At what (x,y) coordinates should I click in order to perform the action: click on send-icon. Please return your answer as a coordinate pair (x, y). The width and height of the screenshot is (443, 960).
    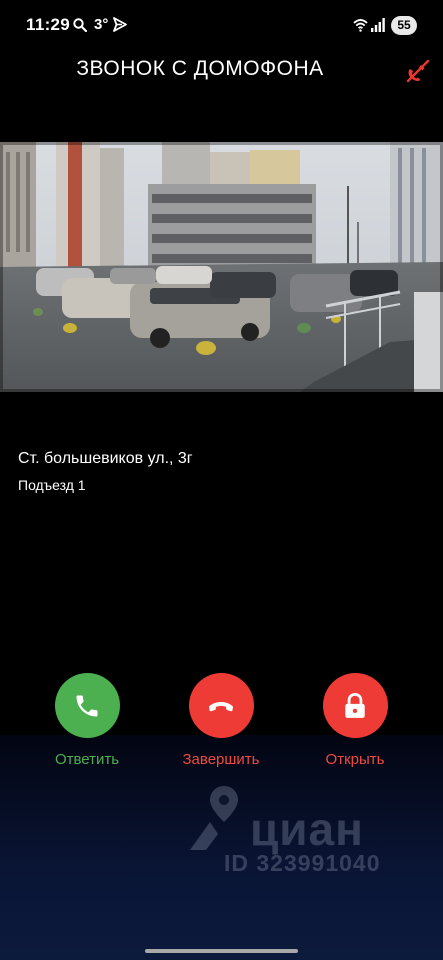
    Looking at the image, I should click on (120, 24).